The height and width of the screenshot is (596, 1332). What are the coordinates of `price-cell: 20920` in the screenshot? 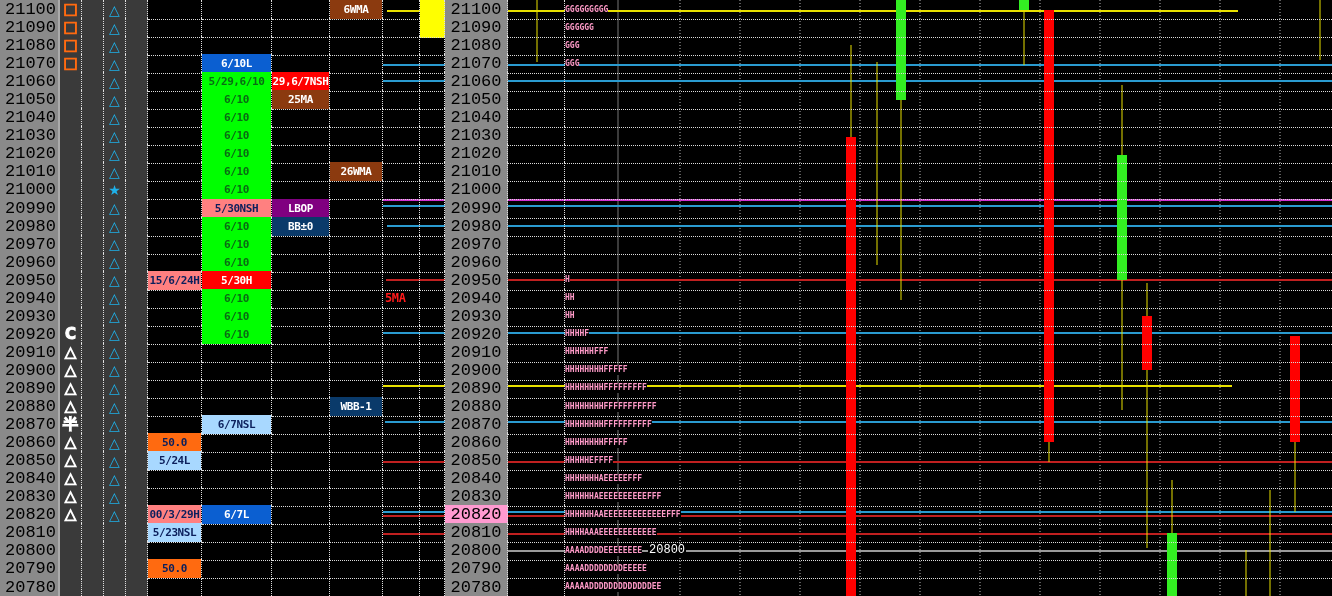 It's located at (476, 334).